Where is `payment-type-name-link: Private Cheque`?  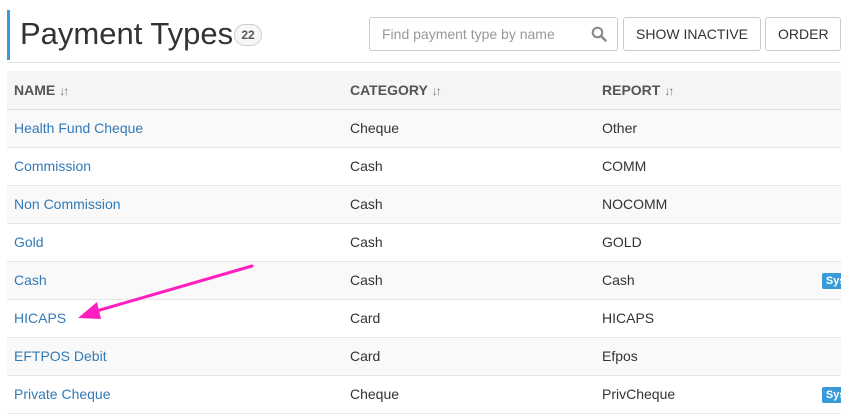 payment-type-name-link: Private Cheque is located at coordinates (62, 394).